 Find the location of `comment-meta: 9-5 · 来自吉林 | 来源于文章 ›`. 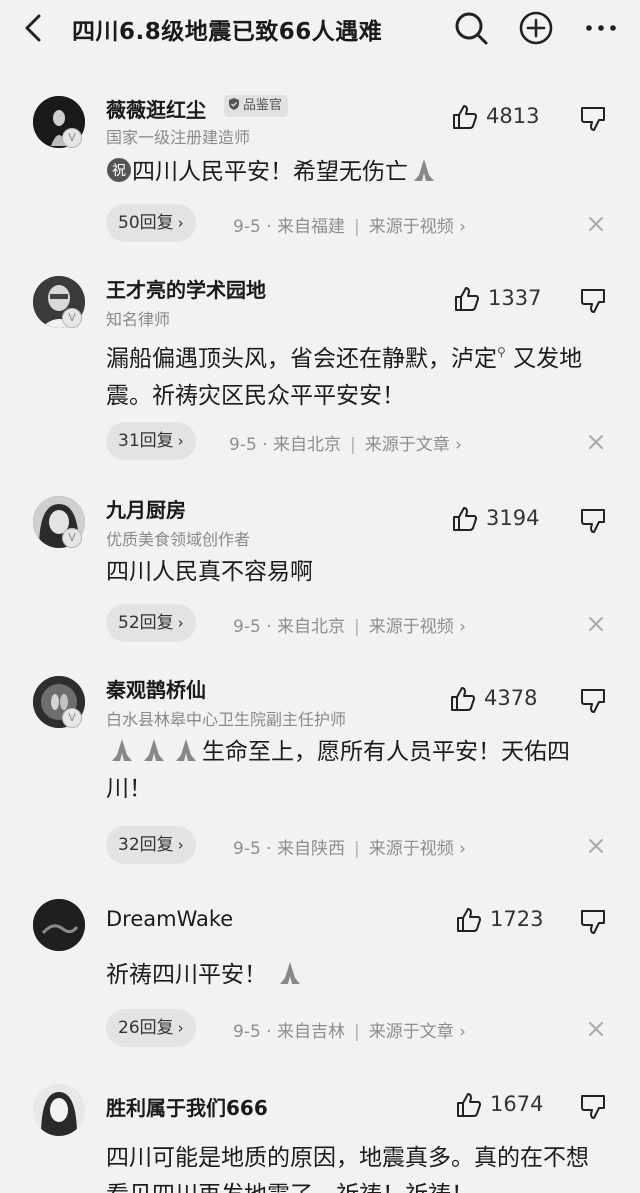

comment-meta: 9-5 · 来自吉林 | 来源于文章 › is located at coordinates (349, 1032).